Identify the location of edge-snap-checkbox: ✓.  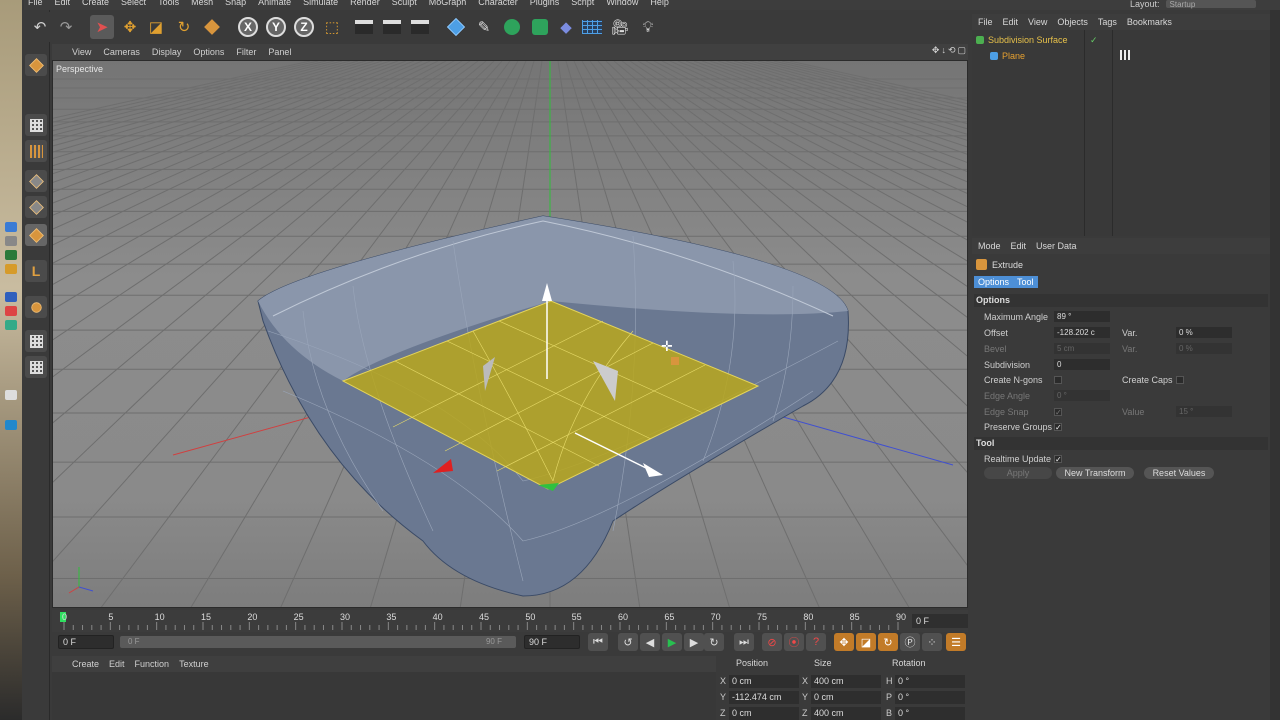
(1058, 412).